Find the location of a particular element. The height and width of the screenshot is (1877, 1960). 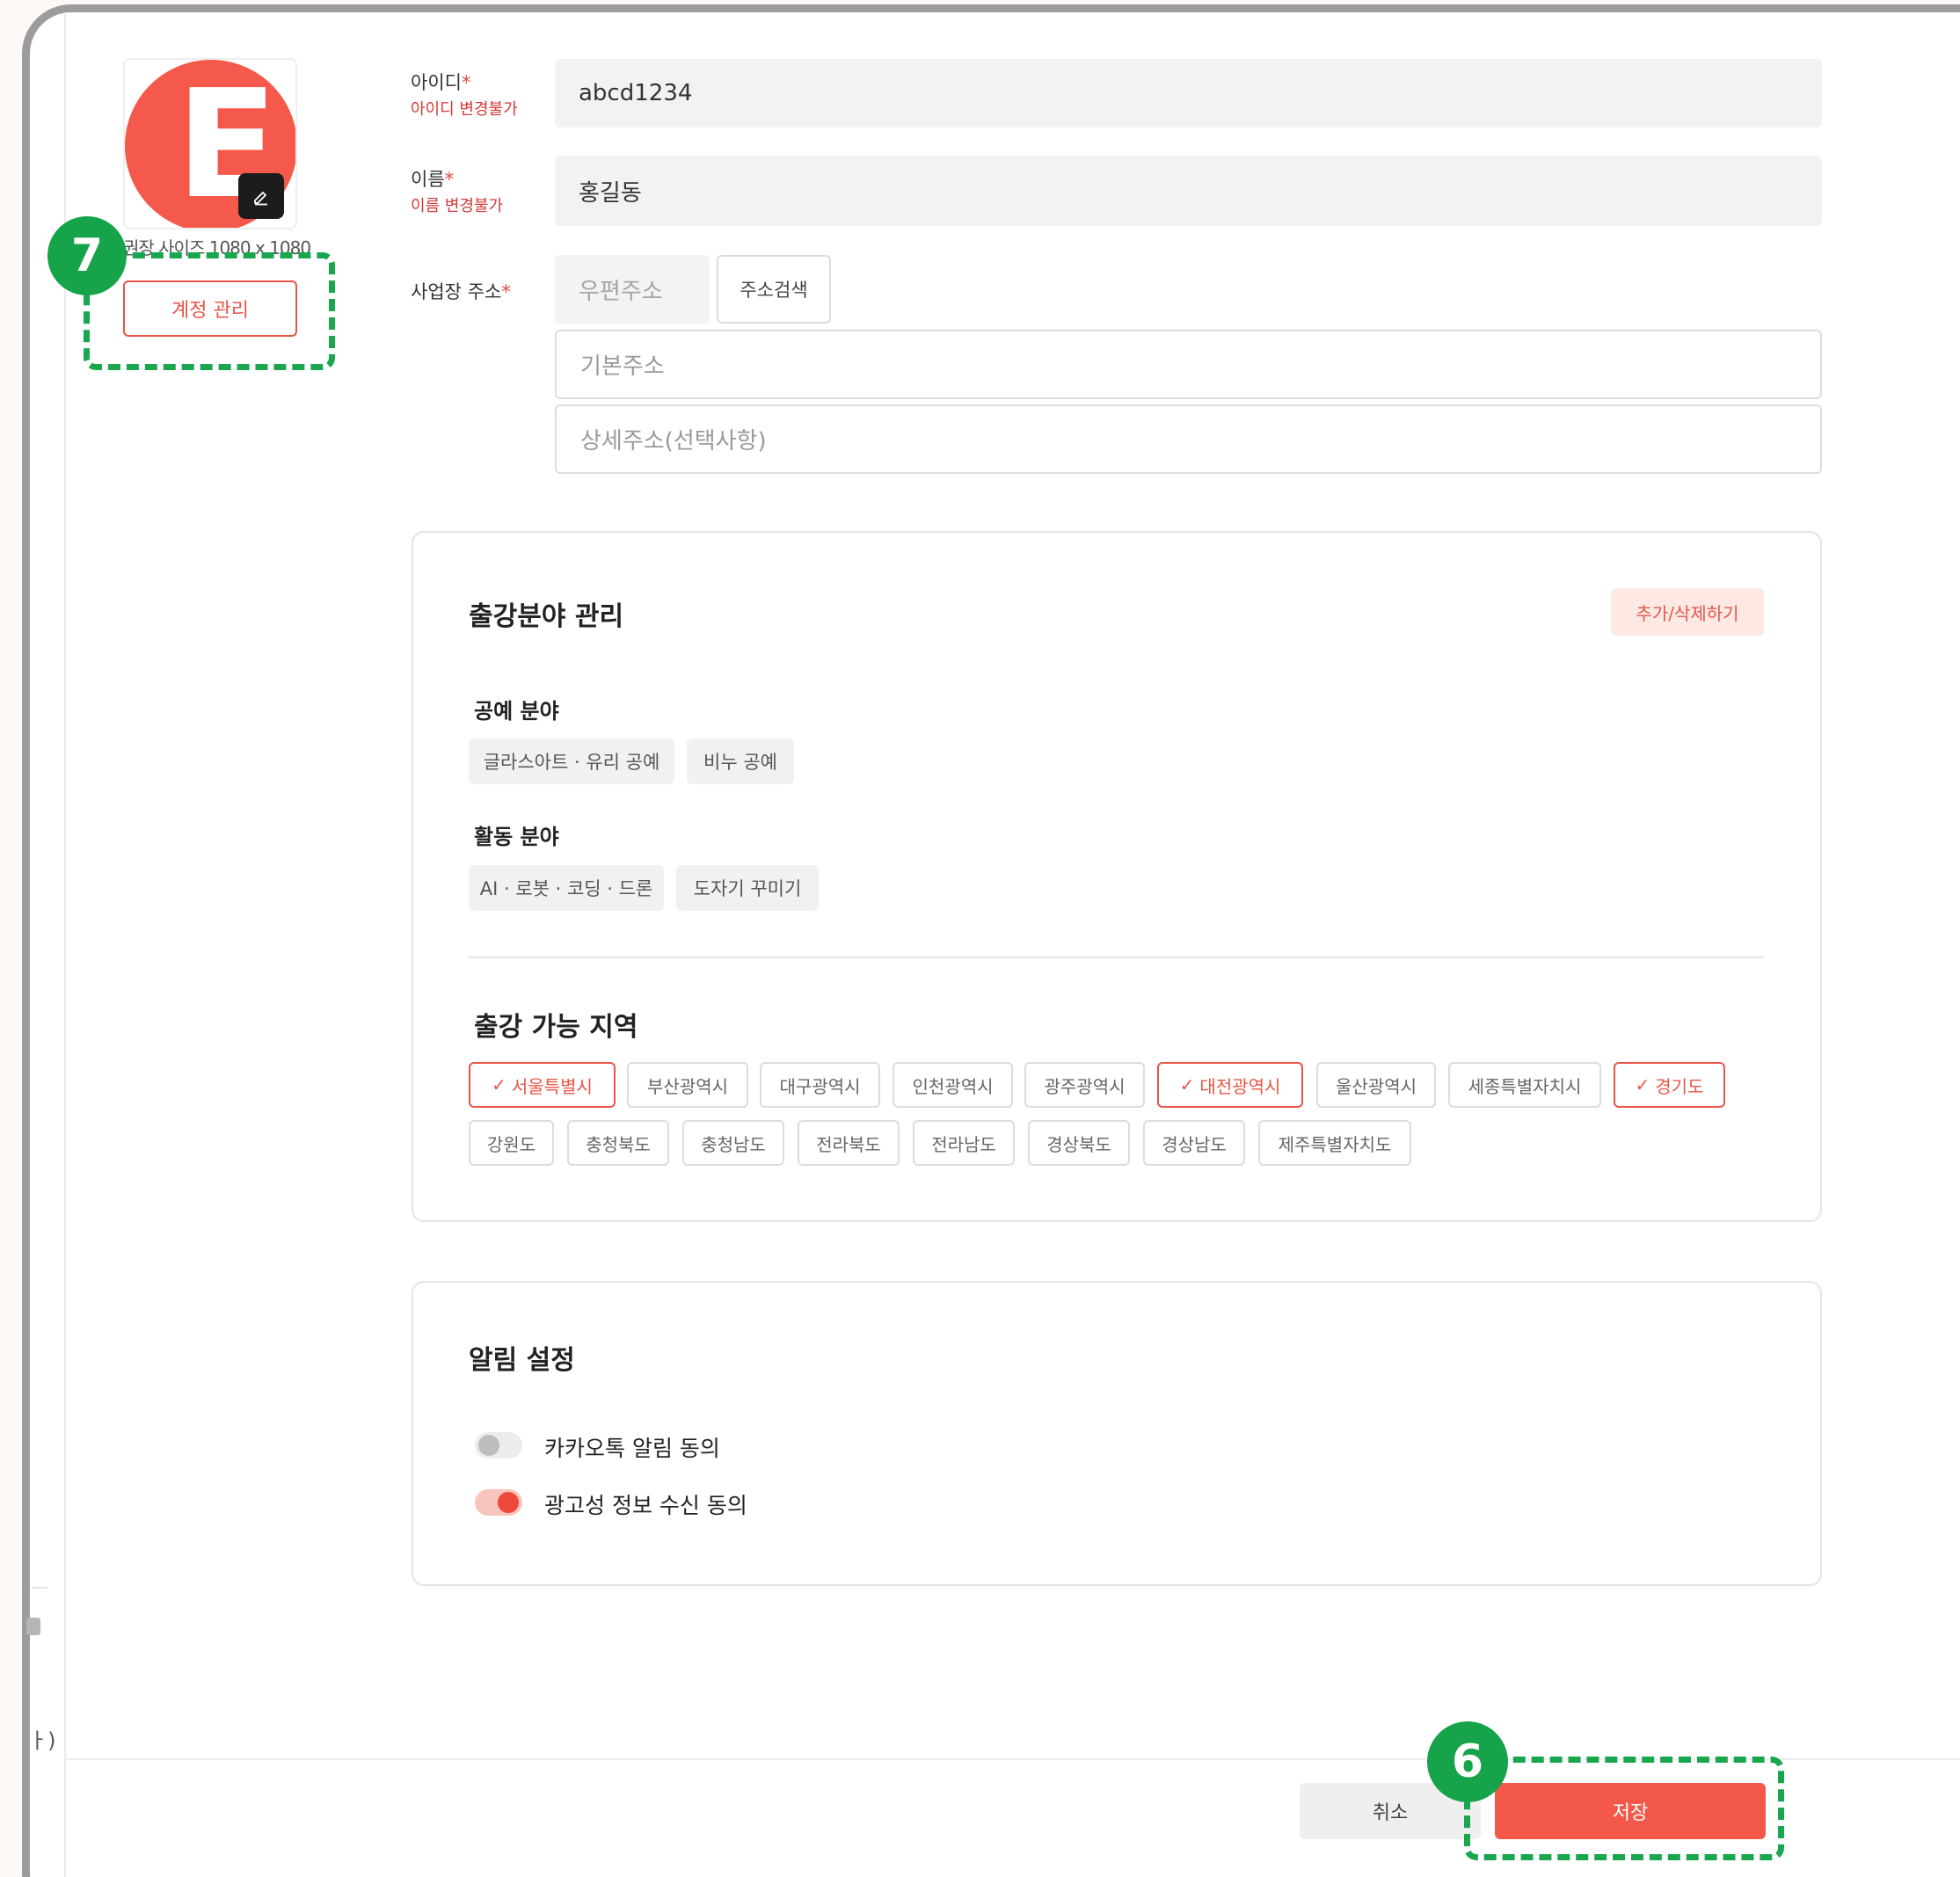

region-chip-gyeongbuk: 경상북도 is located at coordinates (1079, 1143).